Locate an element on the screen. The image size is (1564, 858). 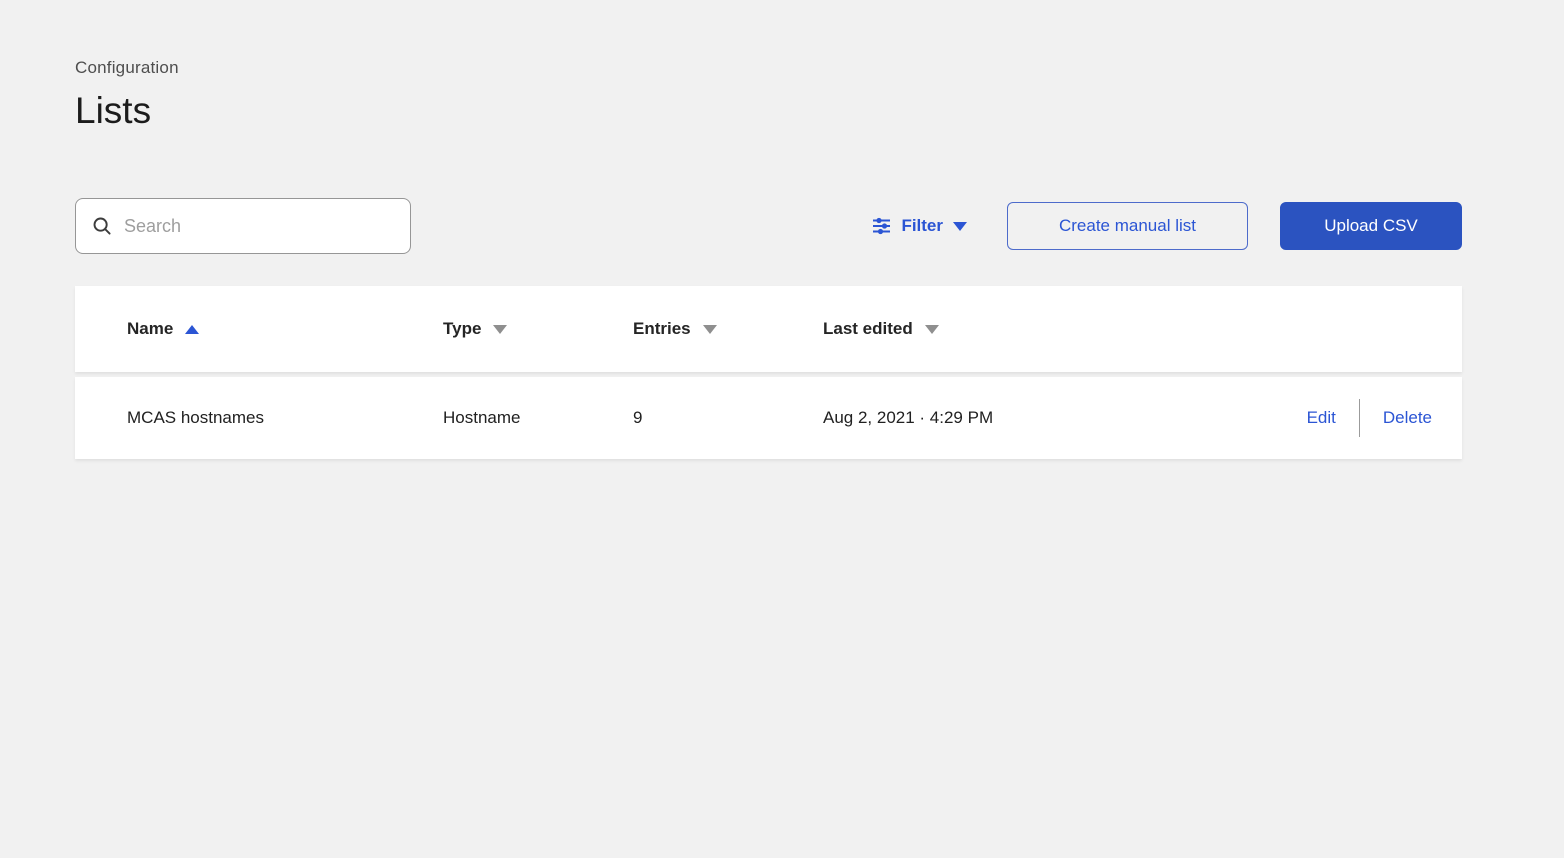
toolbar: Filter Create manual list Upload CSV is located at coordinates (768, 226).